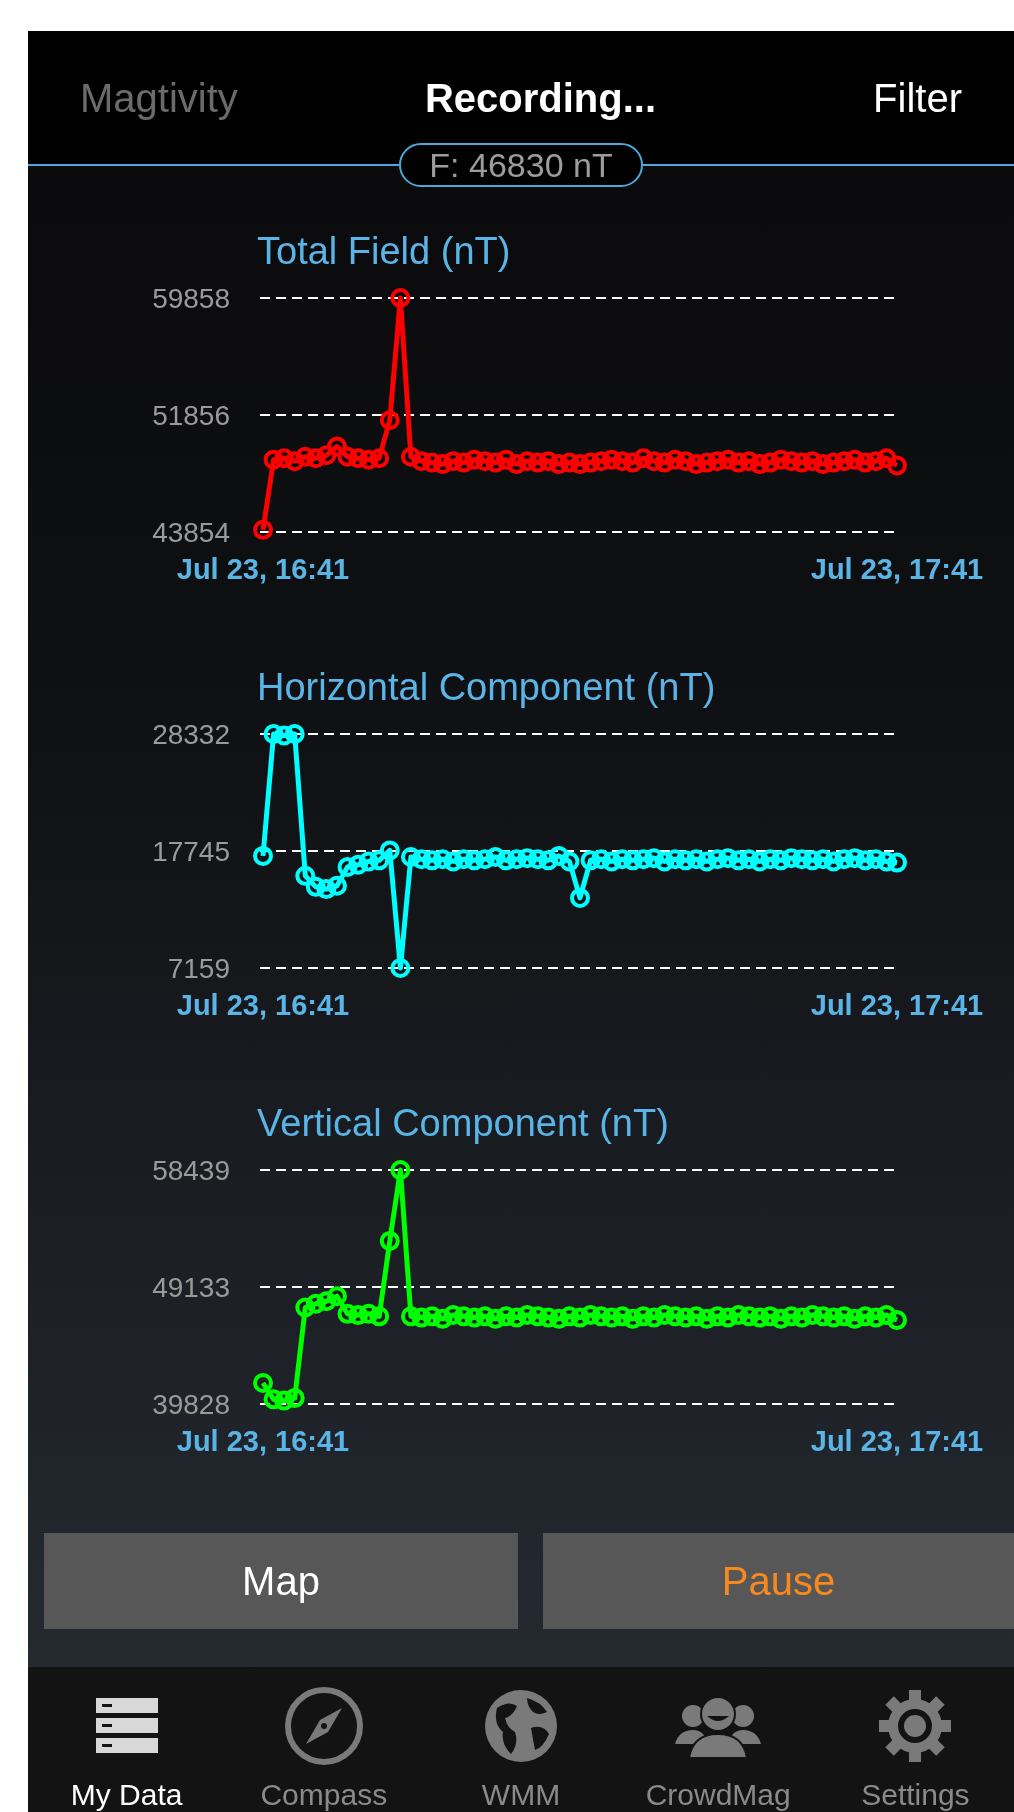 The height and width of the screenshot is (1812, 1014). What do you see at coordinates (281, 1581) in the screenshot?
I see `map-button: Map` at bounding box center [281, 1581].